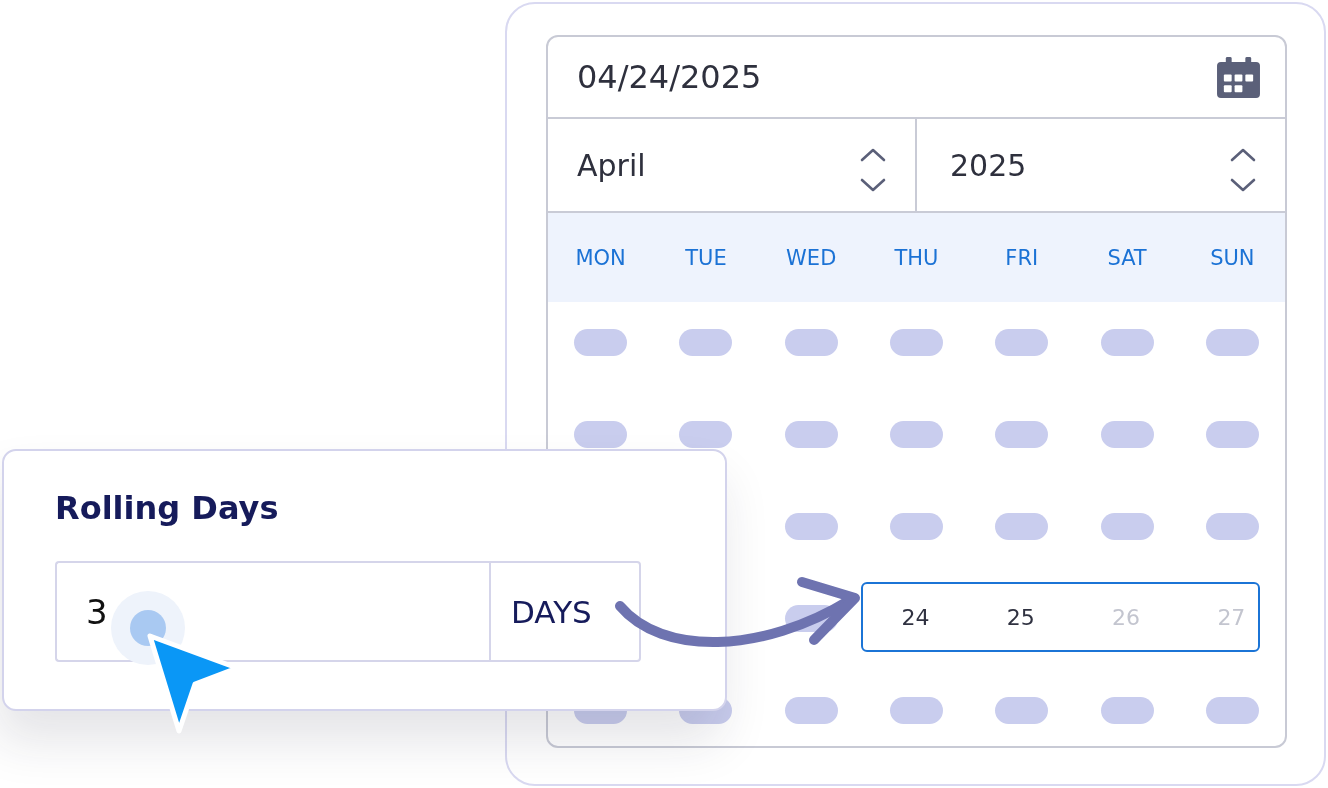 This screenshot has width=1328, height=788. I want to click on weekday-label: SAT, so click(1127, 257).